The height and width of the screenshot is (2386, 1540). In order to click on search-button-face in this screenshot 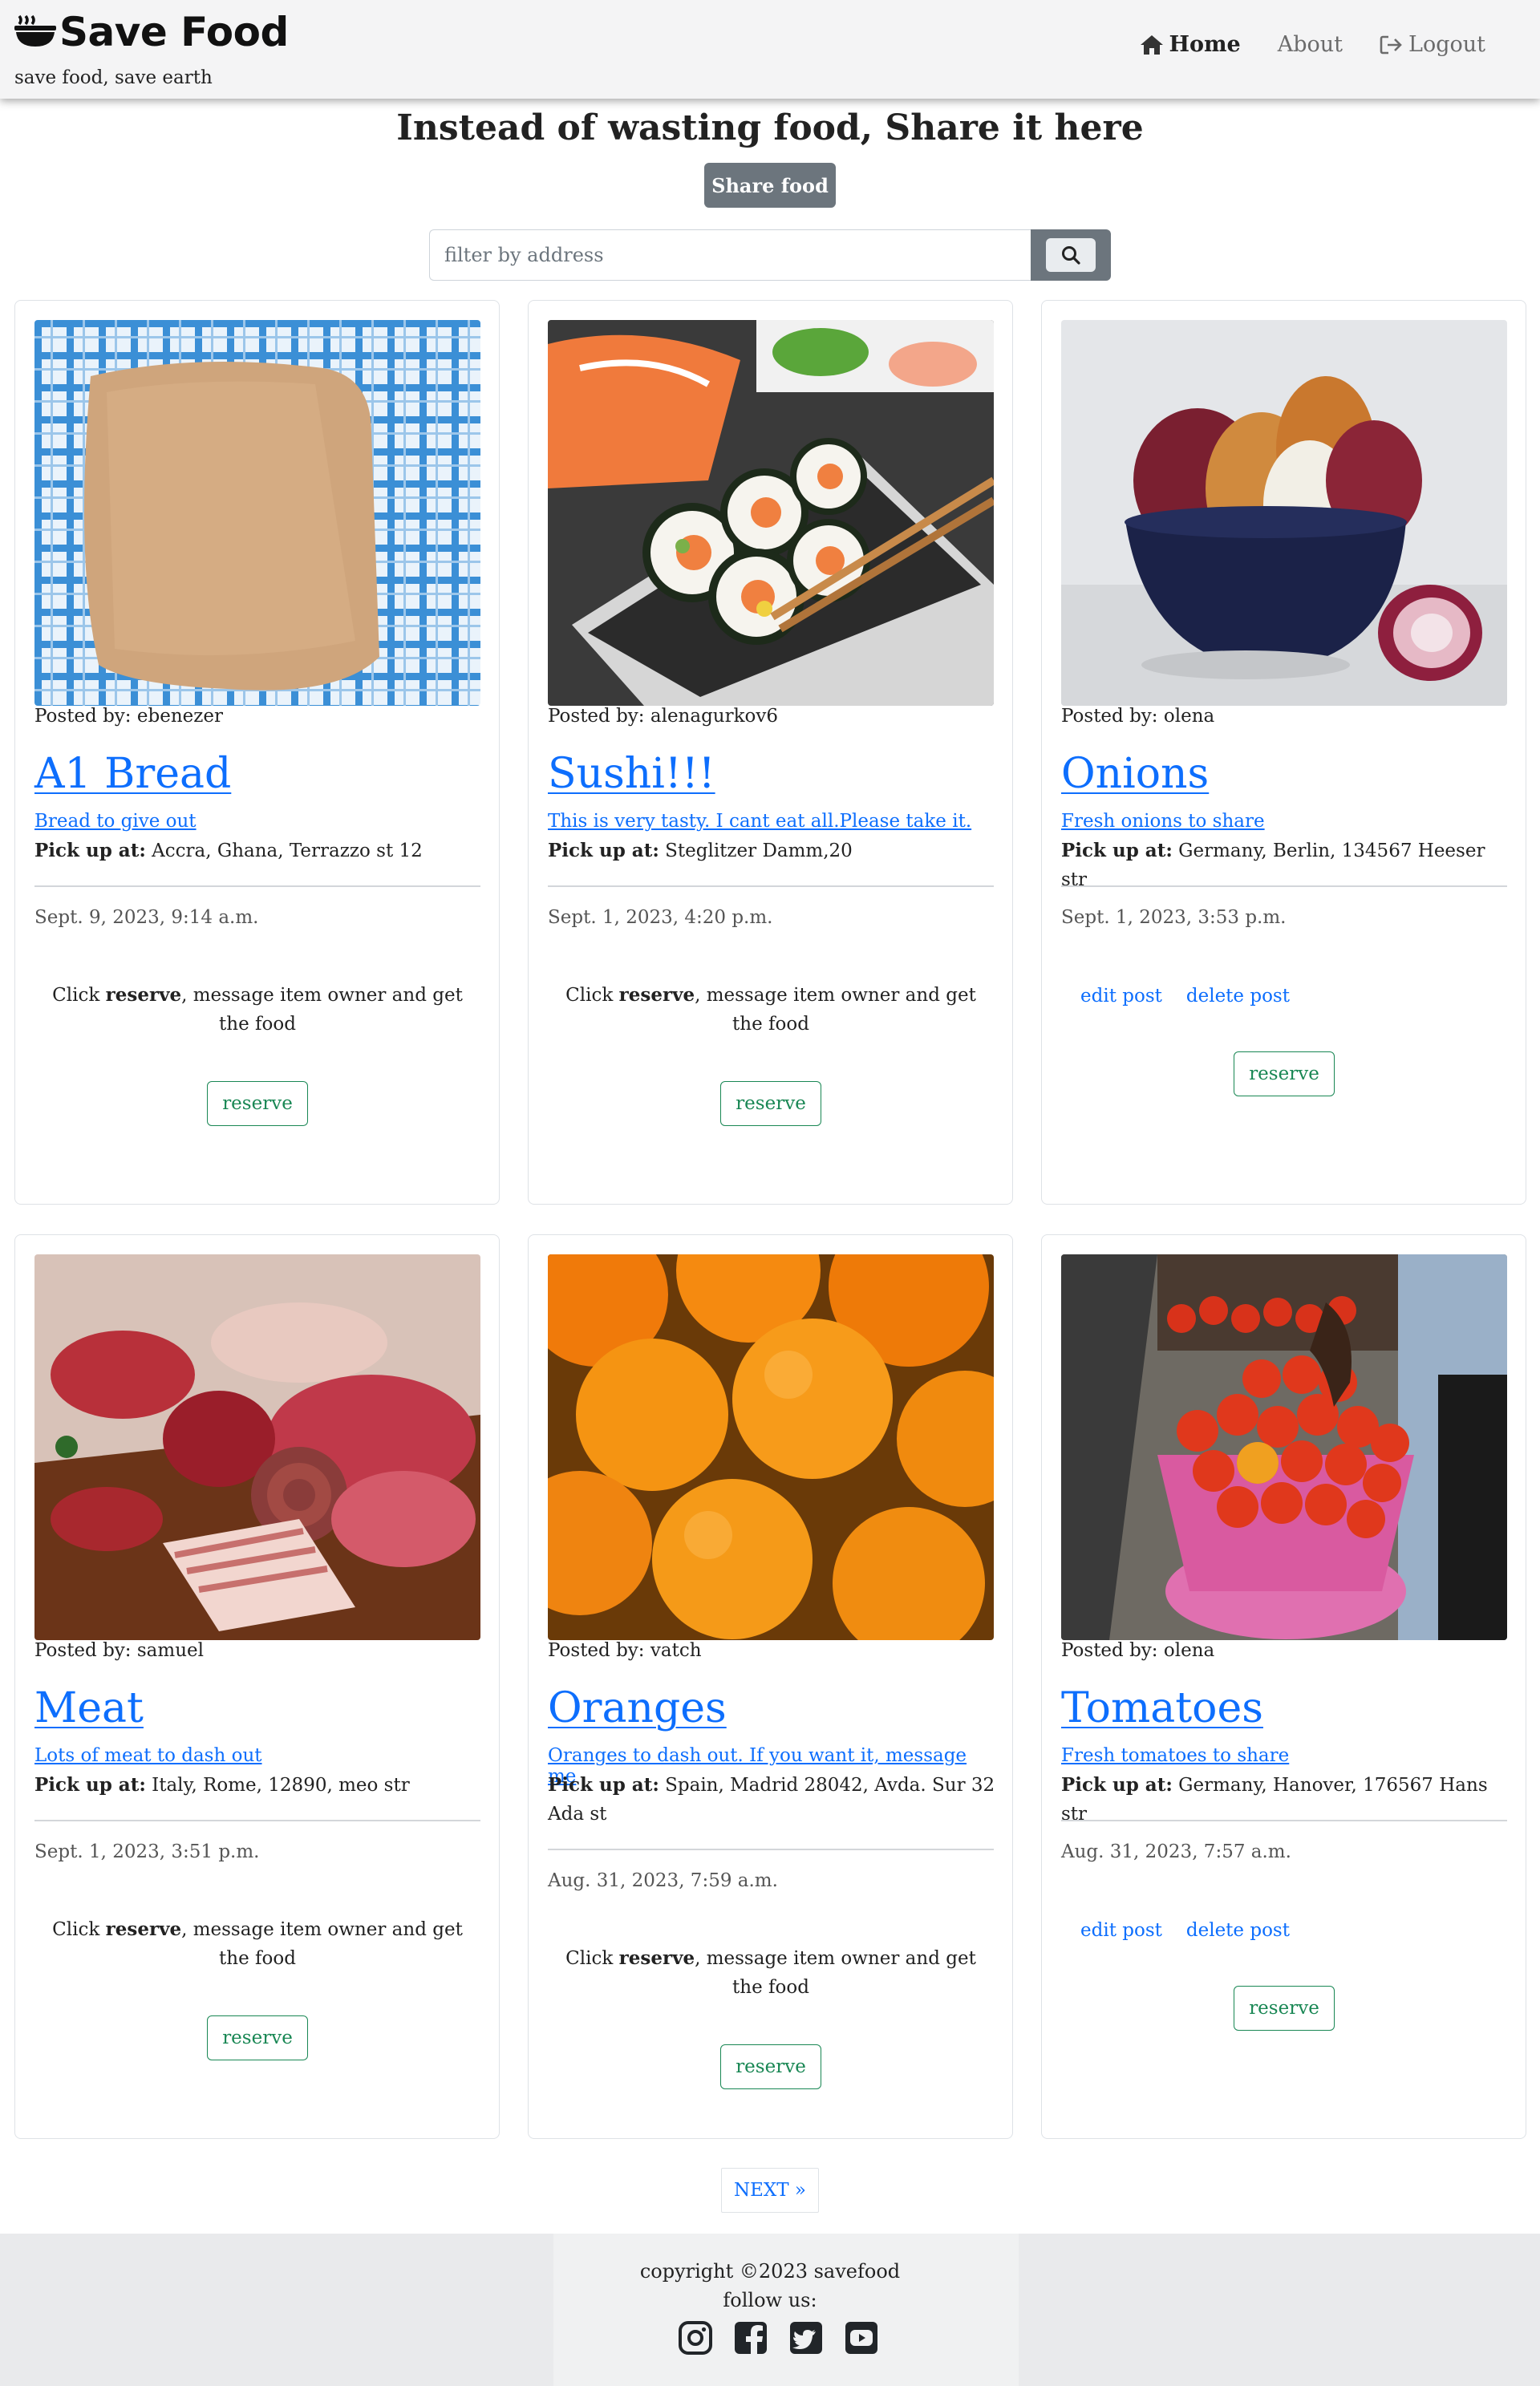, I will do `click(1071, 255)`.